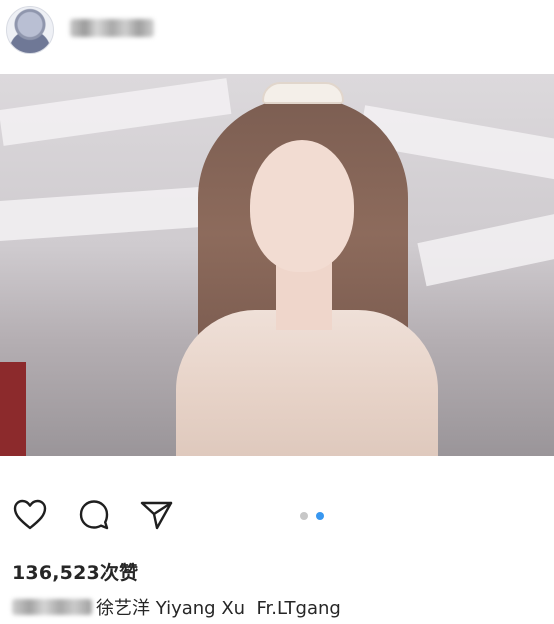 The height and width of the screenshot is (624, 554). What do you see at coordinates (302, 206) in the screenshot?
I see `photo-face` at bounding box center [302, 206].